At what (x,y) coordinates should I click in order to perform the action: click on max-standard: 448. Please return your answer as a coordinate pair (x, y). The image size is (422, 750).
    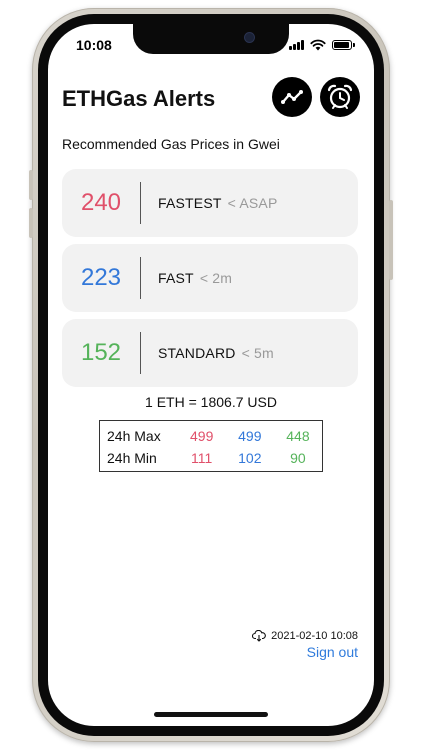
    Looking at the image, I should click on (298, 436).